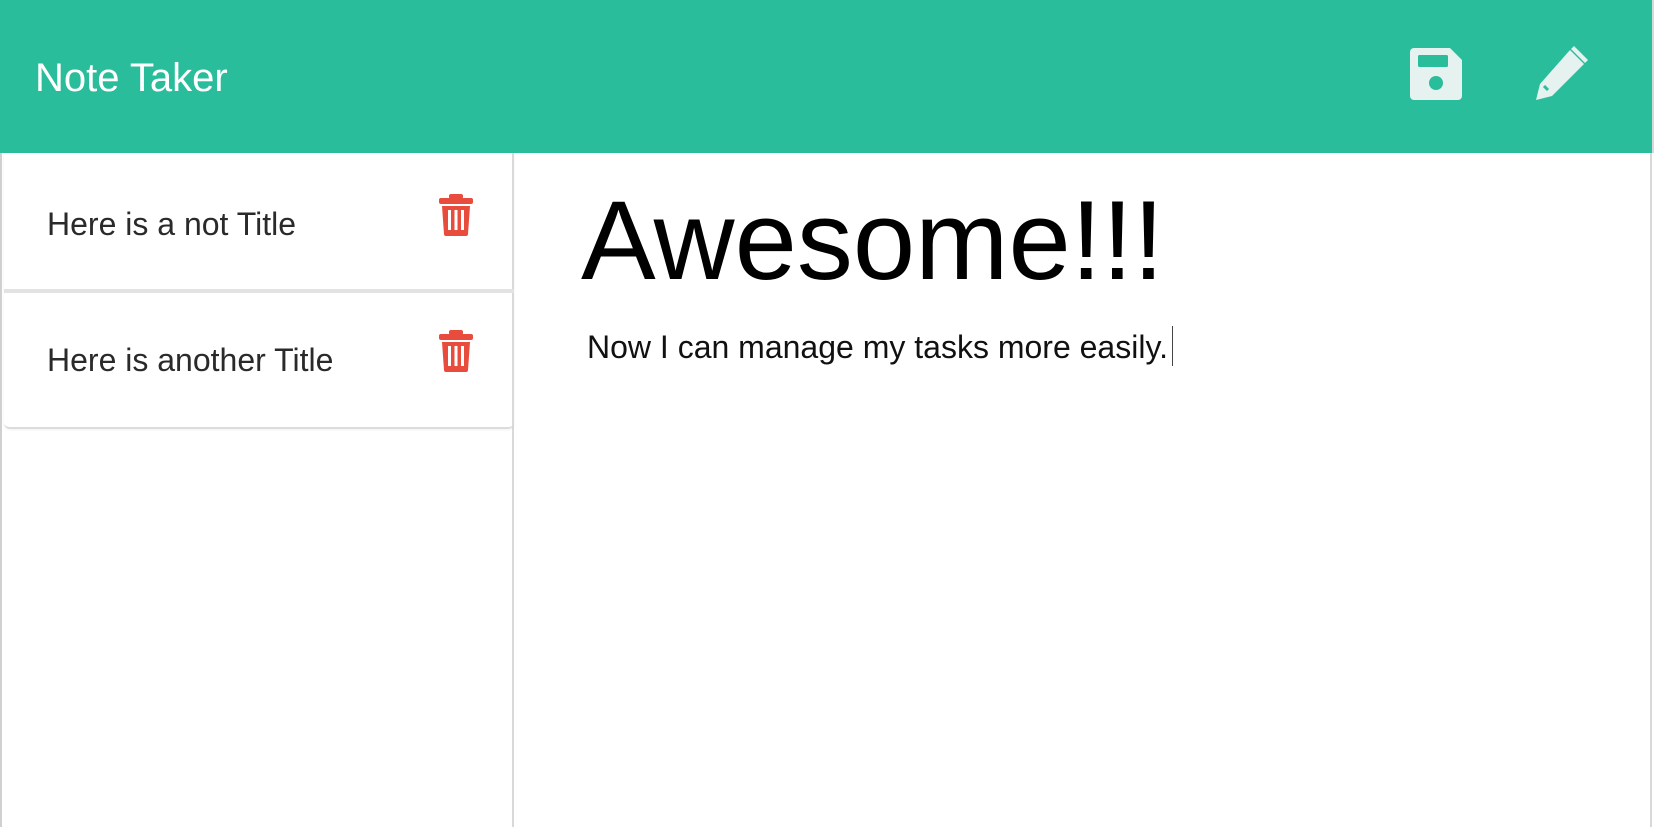  I want to click on note-text: Now I can manage my tasks more easily., so click(877, 347).